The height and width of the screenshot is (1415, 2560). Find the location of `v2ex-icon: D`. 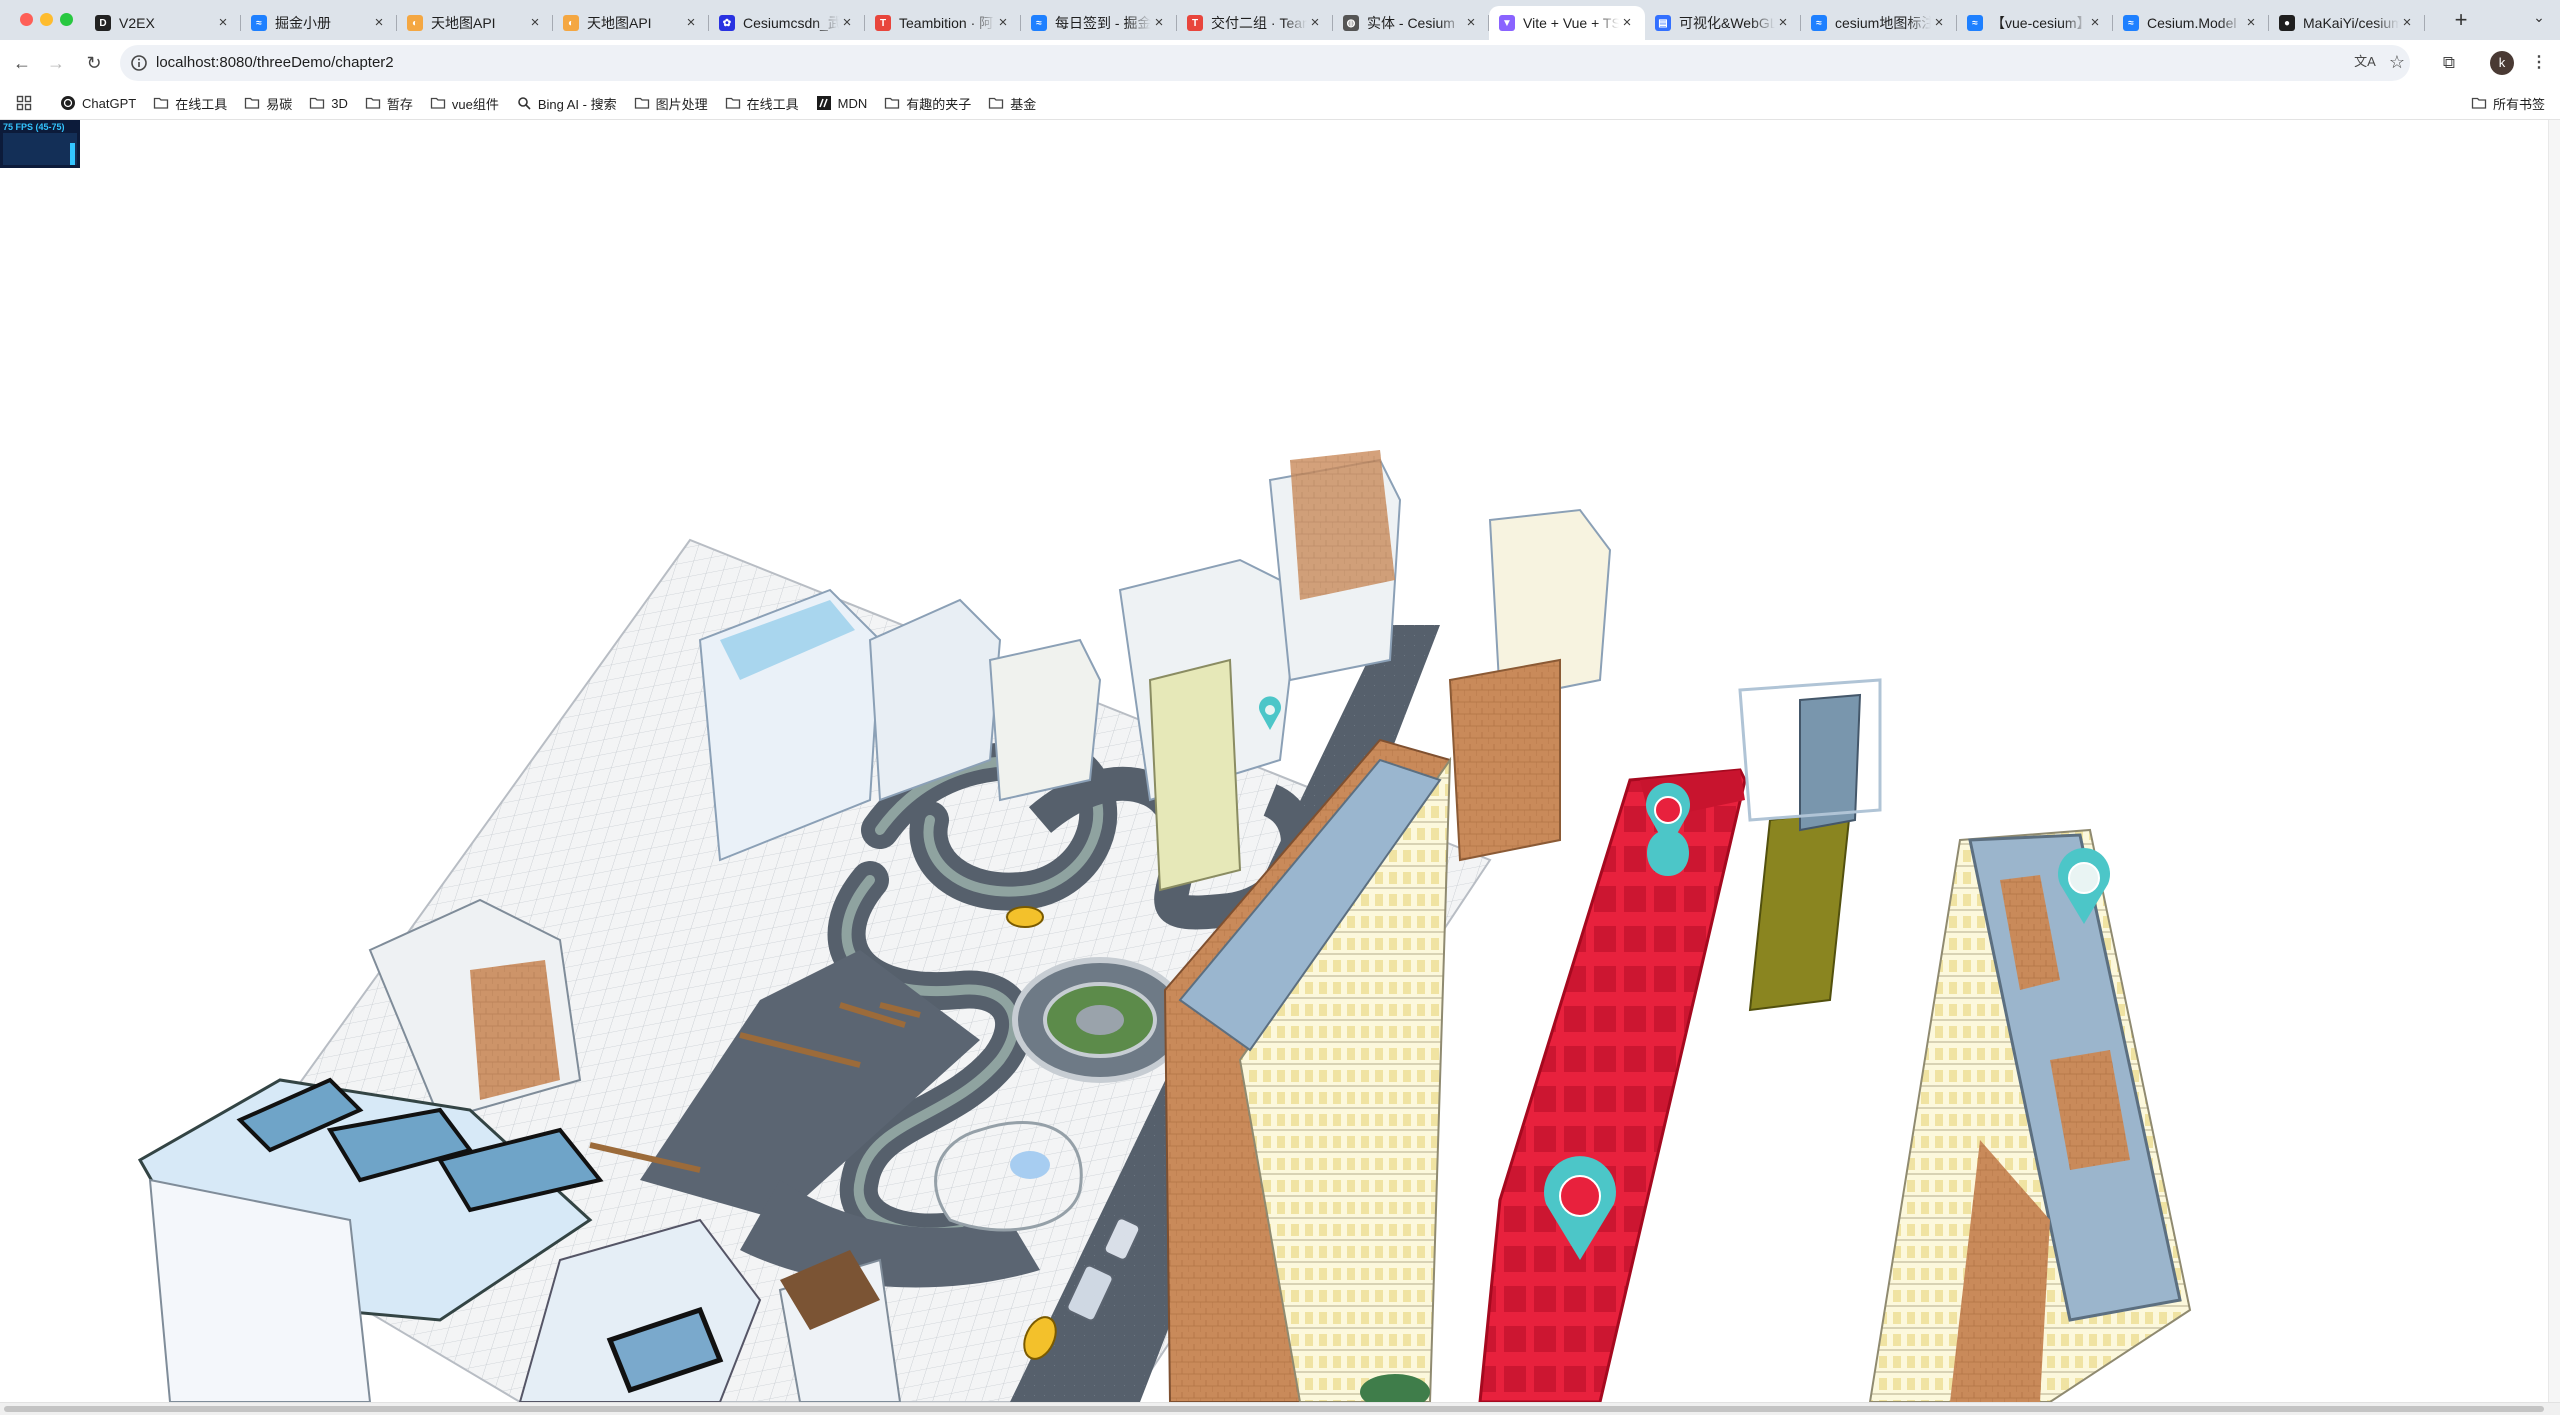

v2ex-icon: D is located at coordinates (103, 23).